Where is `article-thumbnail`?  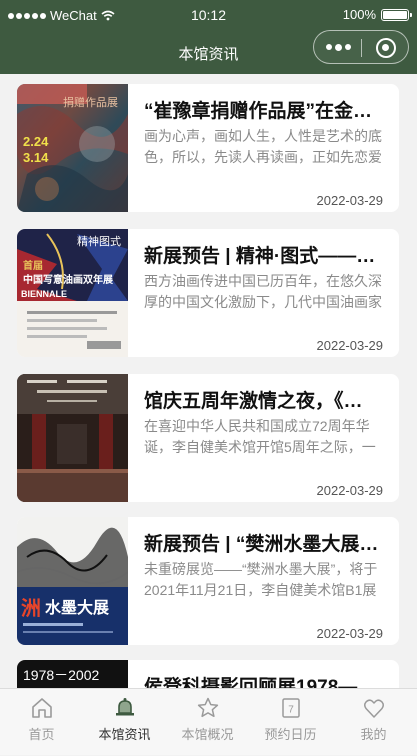
article-thumbnail is located at coordinates (72, 438).